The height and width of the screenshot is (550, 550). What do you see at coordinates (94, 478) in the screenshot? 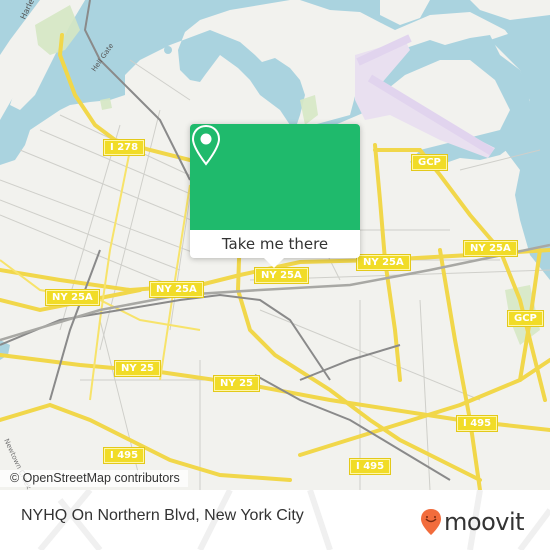
I see `map-attribution: © OpenStreetMap contributors` at bounding box center [94, 478].